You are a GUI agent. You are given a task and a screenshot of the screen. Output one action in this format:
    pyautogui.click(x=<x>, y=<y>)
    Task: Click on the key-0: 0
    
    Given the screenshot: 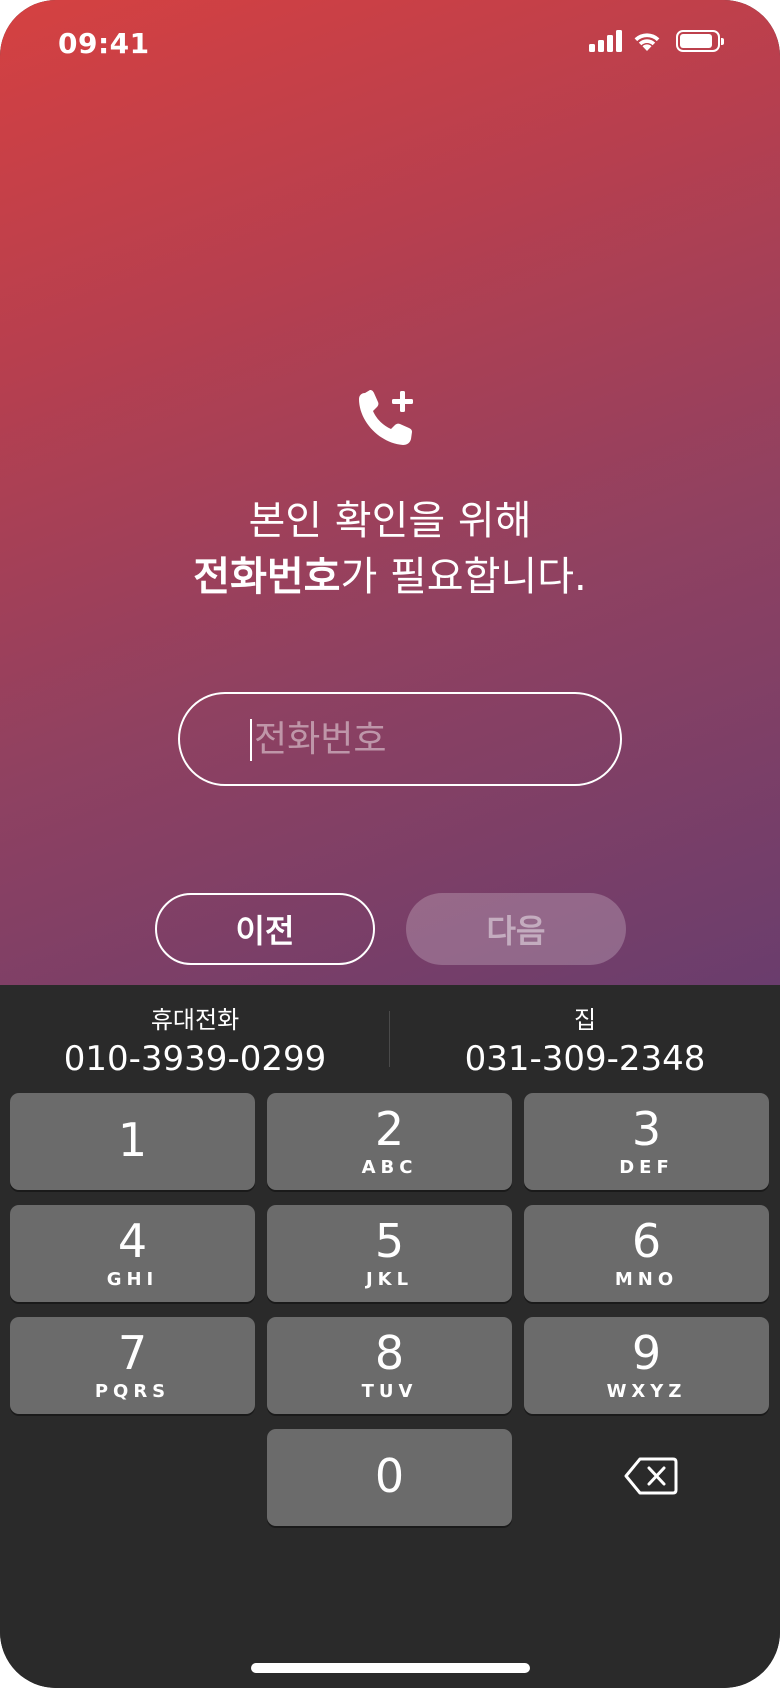 What is the action you would take?
    pyautogui.click(x=389, y=1477)
    